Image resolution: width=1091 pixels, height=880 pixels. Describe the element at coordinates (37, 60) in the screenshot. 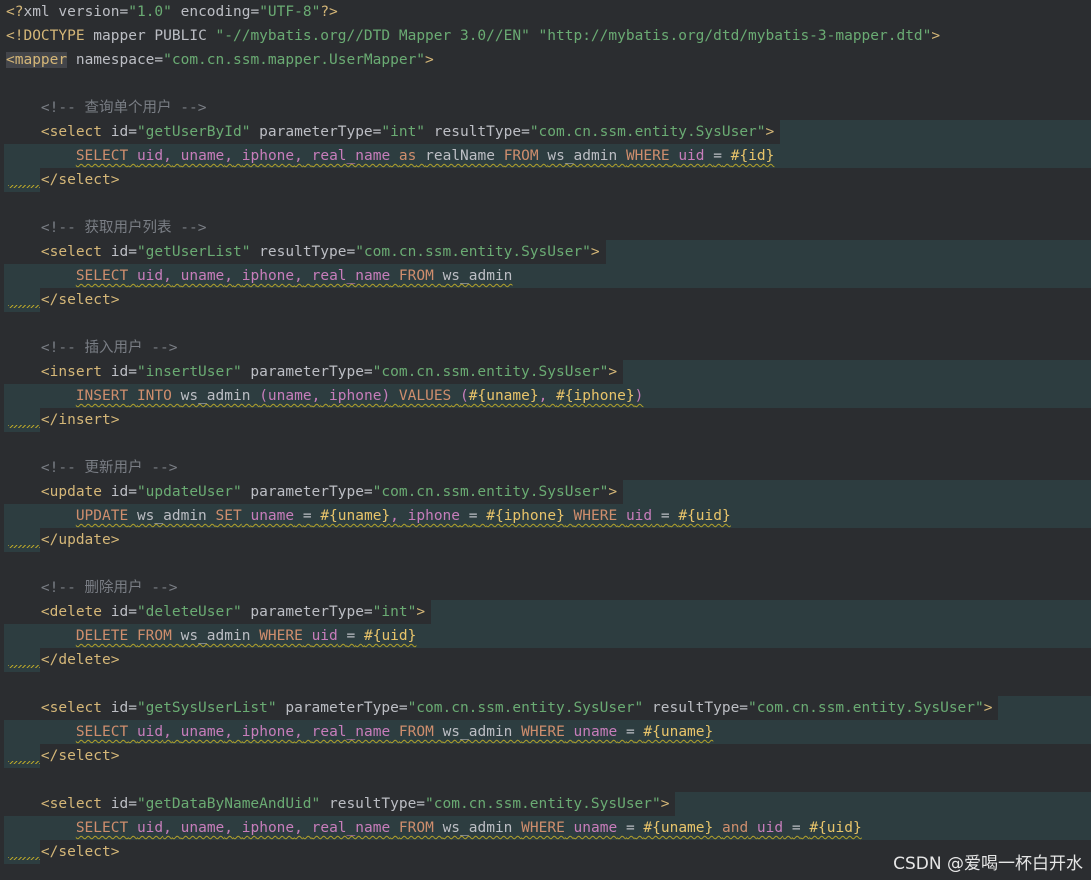

I see `code-token: <mapper` at that location.